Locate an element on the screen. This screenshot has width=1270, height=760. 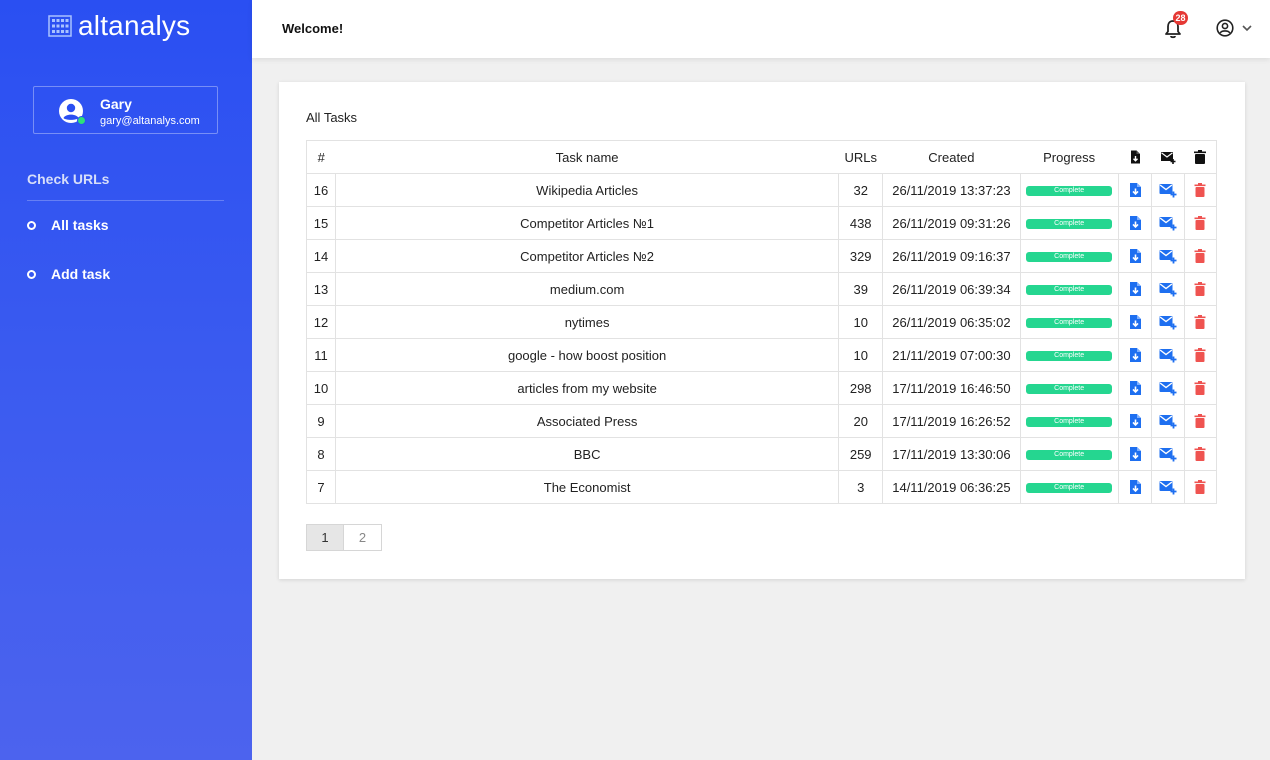
task-url-count: 259 is located at coordinates (861, 454).